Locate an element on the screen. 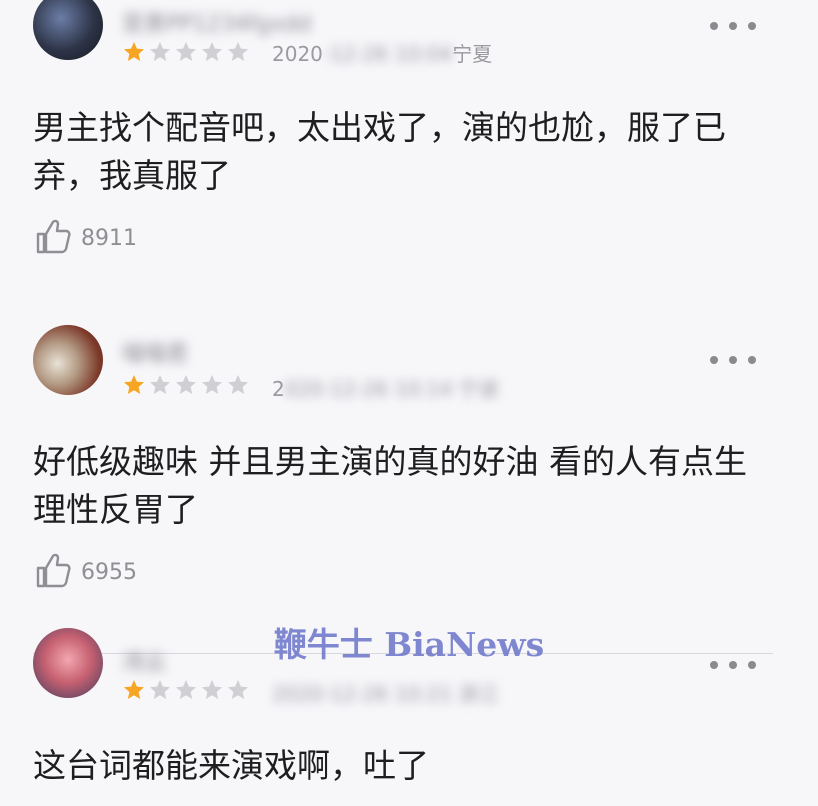 This screenshot has width=818, height=806. like-button: 6955 is located at coordinates (85, 572).